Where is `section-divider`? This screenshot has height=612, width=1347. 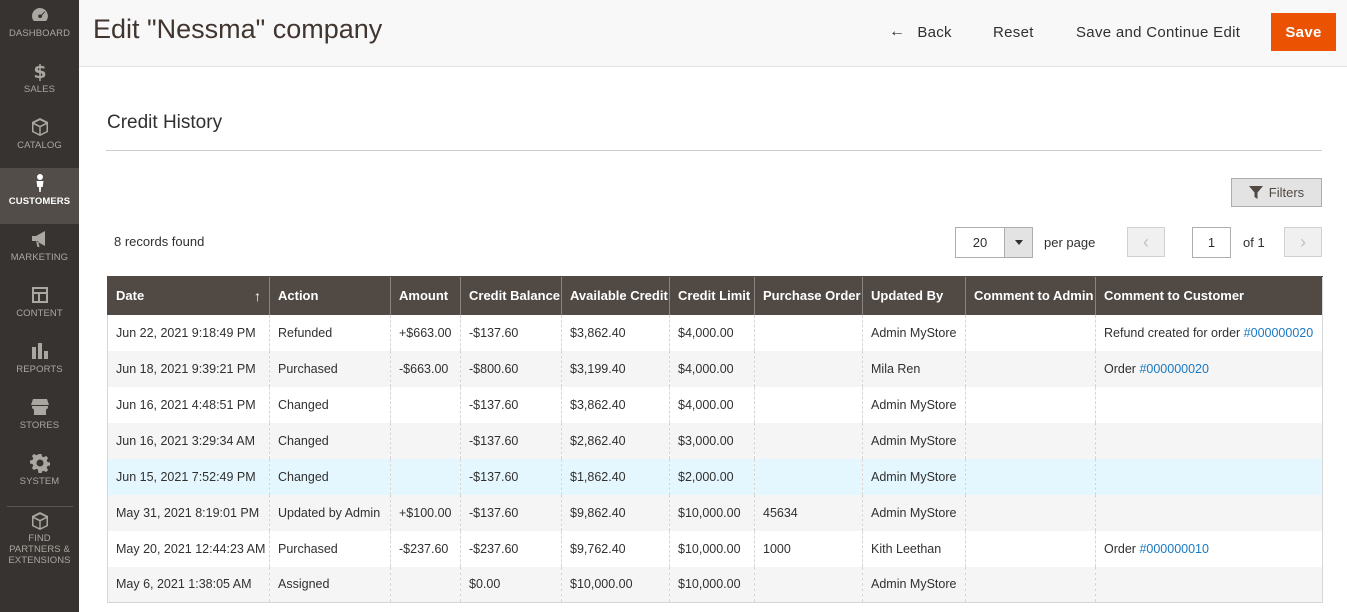
section-divider is located at coordinates (714, 150).